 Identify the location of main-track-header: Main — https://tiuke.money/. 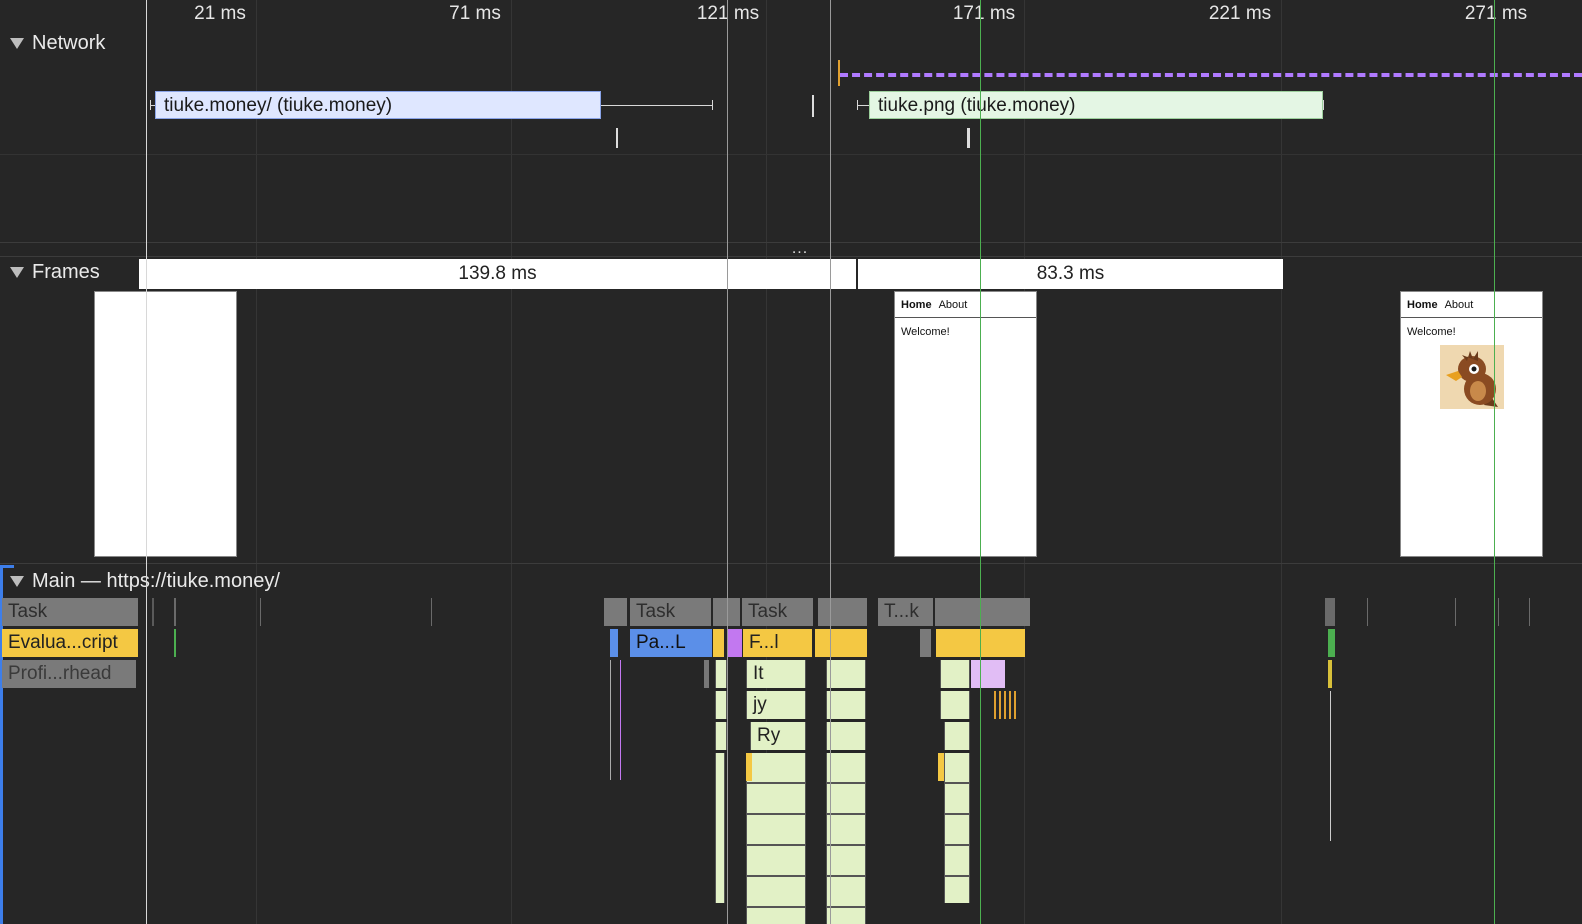
(145, 581).